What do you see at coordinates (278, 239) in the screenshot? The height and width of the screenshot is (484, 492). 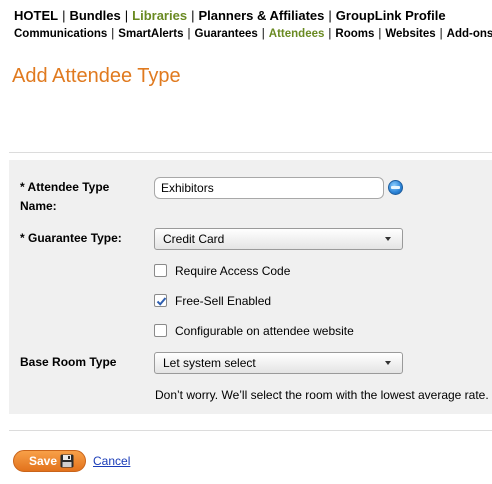 I see `guarantee-type-select: Credit Card` at bounding box center [278, 239].